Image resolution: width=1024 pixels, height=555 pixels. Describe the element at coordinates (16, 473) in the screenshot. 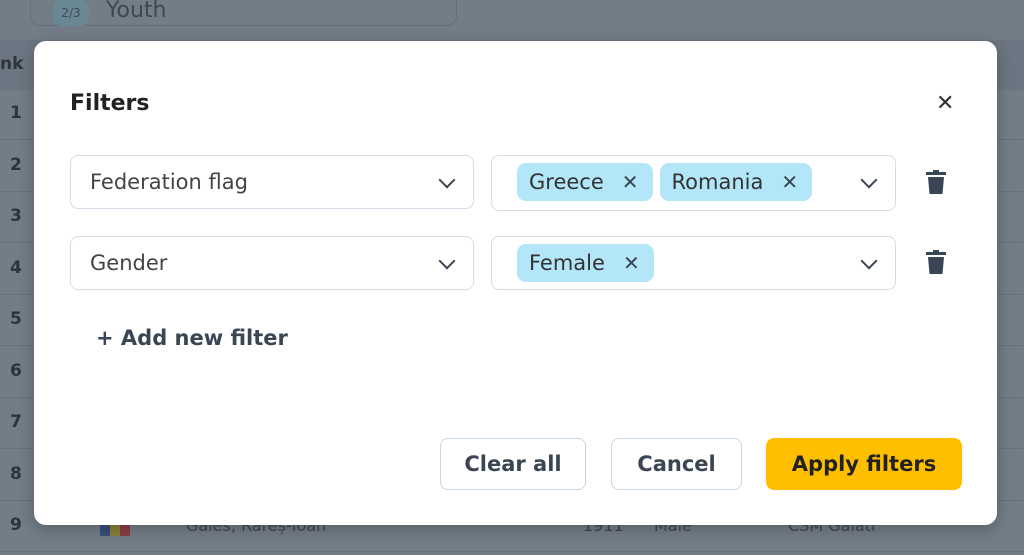

I see `rank: 8` at that location.